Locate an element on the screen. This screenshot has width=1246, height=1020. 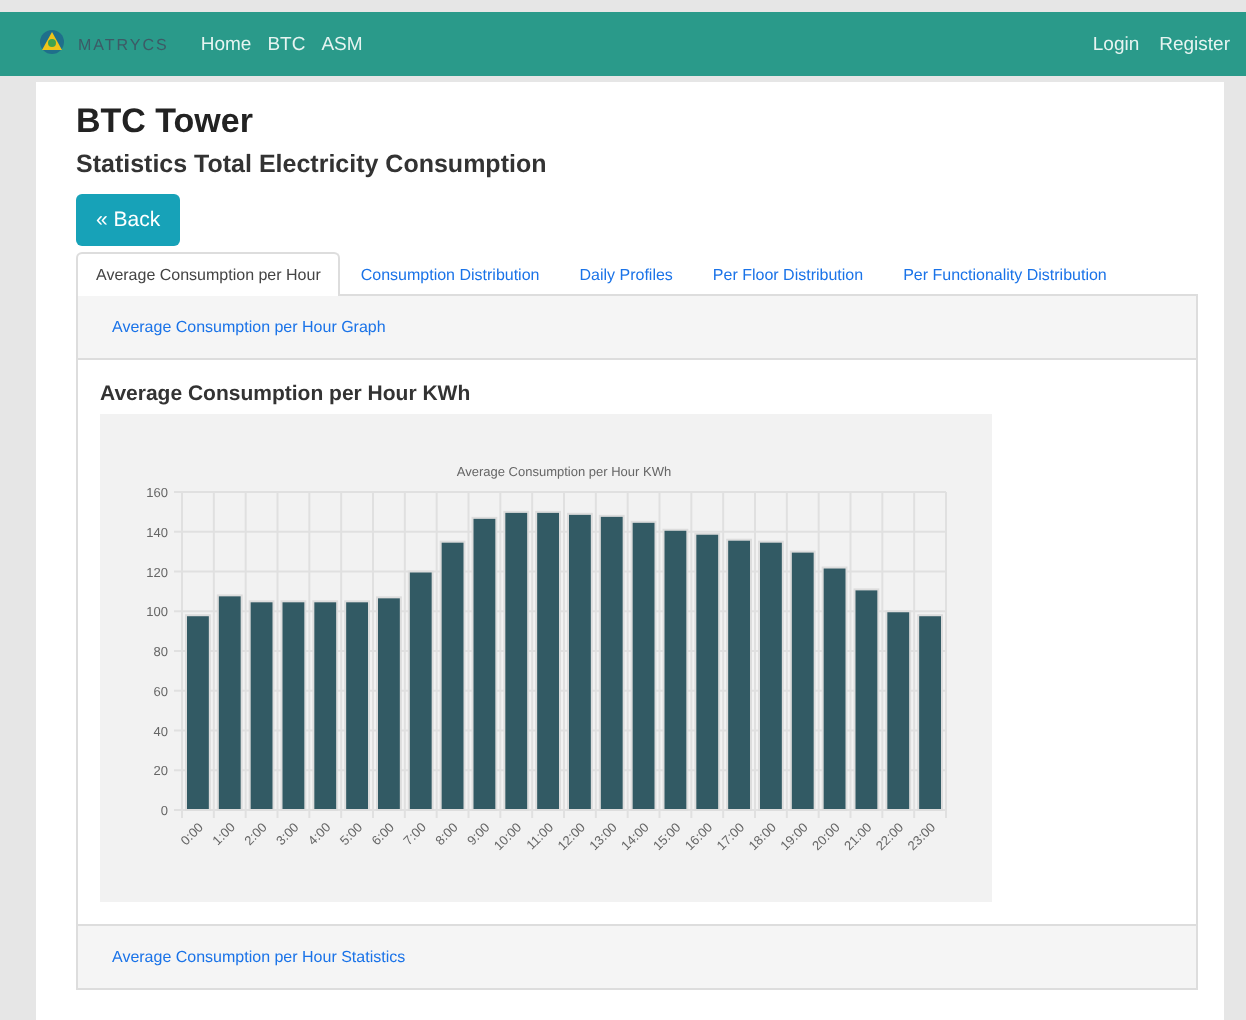
nav-link: BTC is located at coordinates (286, 44).